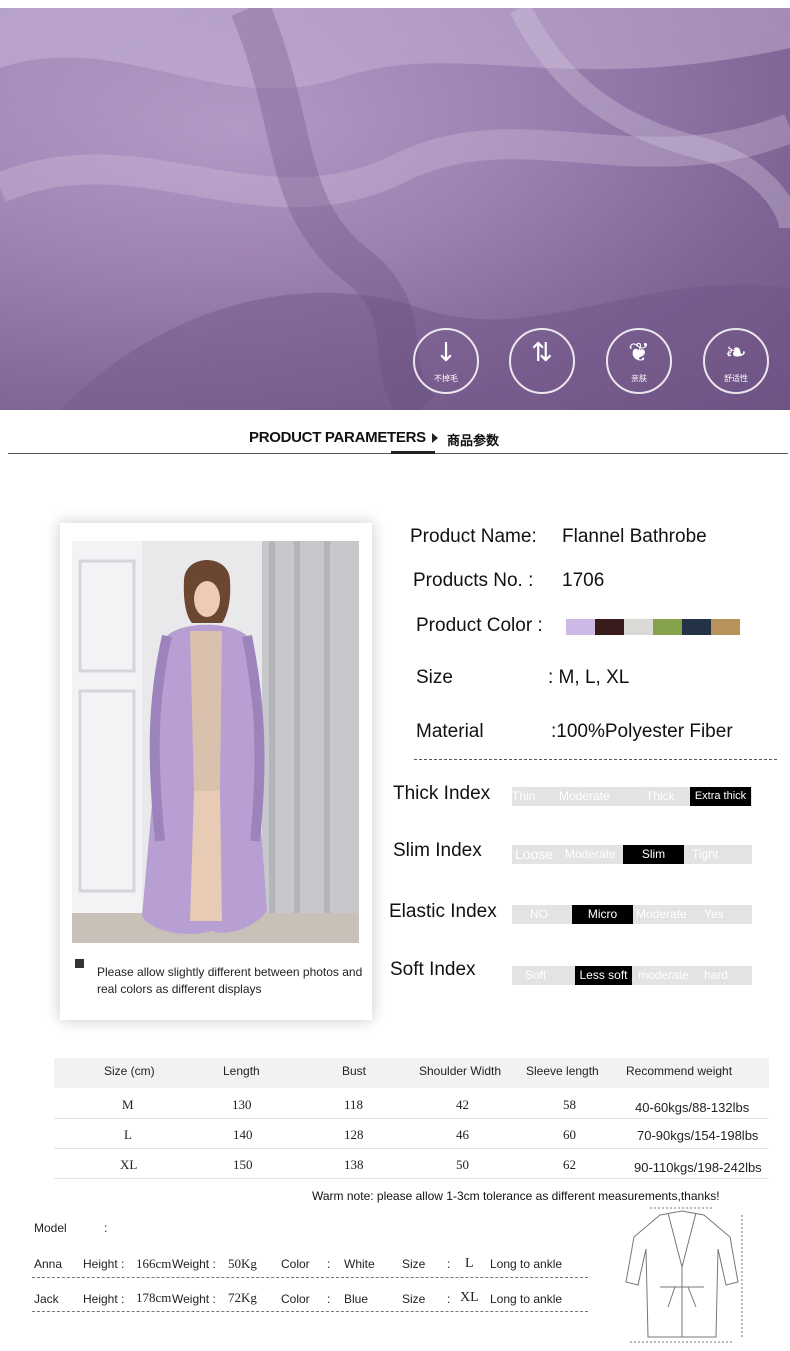  What do you see at coordinates (590, 854) in the screenshot?
I see `slim-option-moderate: Moderate` at bounding box center [590, 854].